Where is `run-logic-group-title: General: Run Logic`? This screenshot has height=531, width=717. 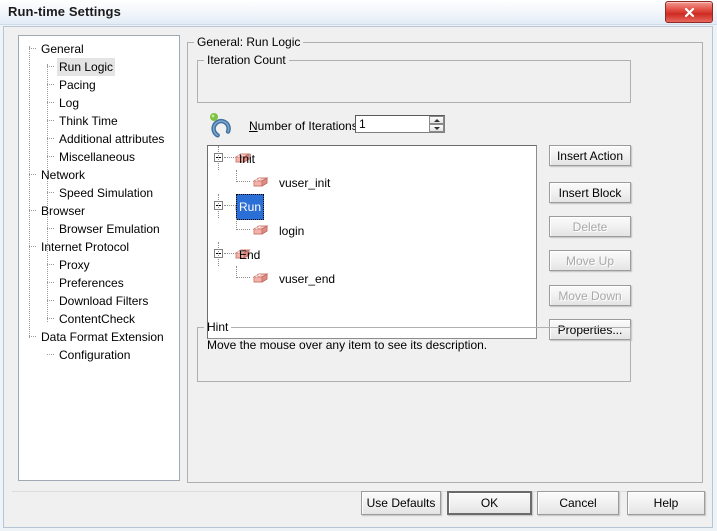 run-logic-group-title: General: Run Logic is located at coordinates (249, 42).